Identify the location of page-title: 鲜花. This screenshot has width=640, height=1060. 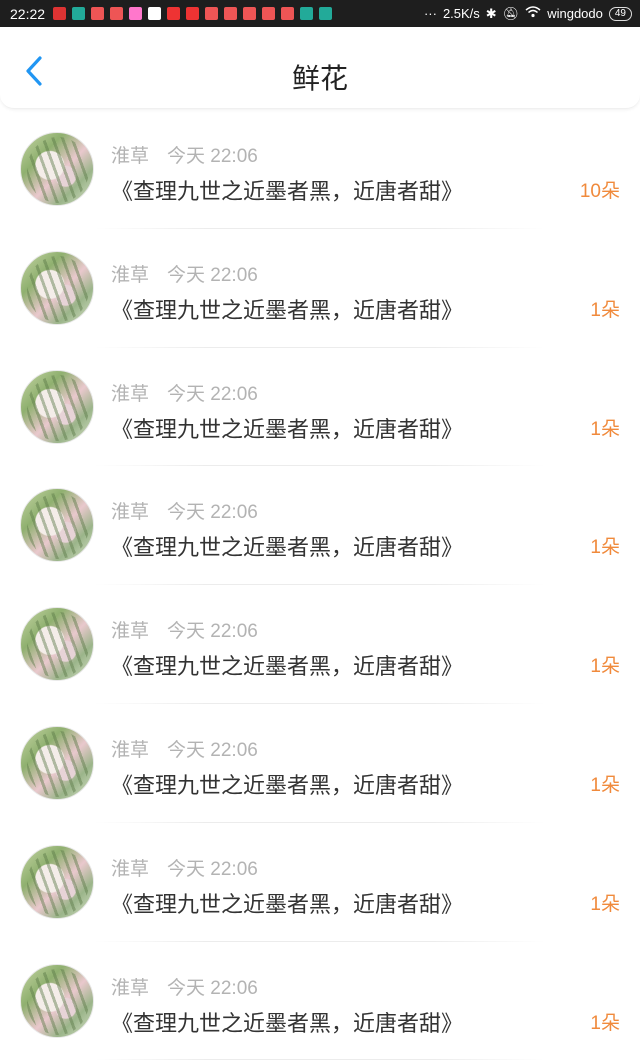
(319, 78).